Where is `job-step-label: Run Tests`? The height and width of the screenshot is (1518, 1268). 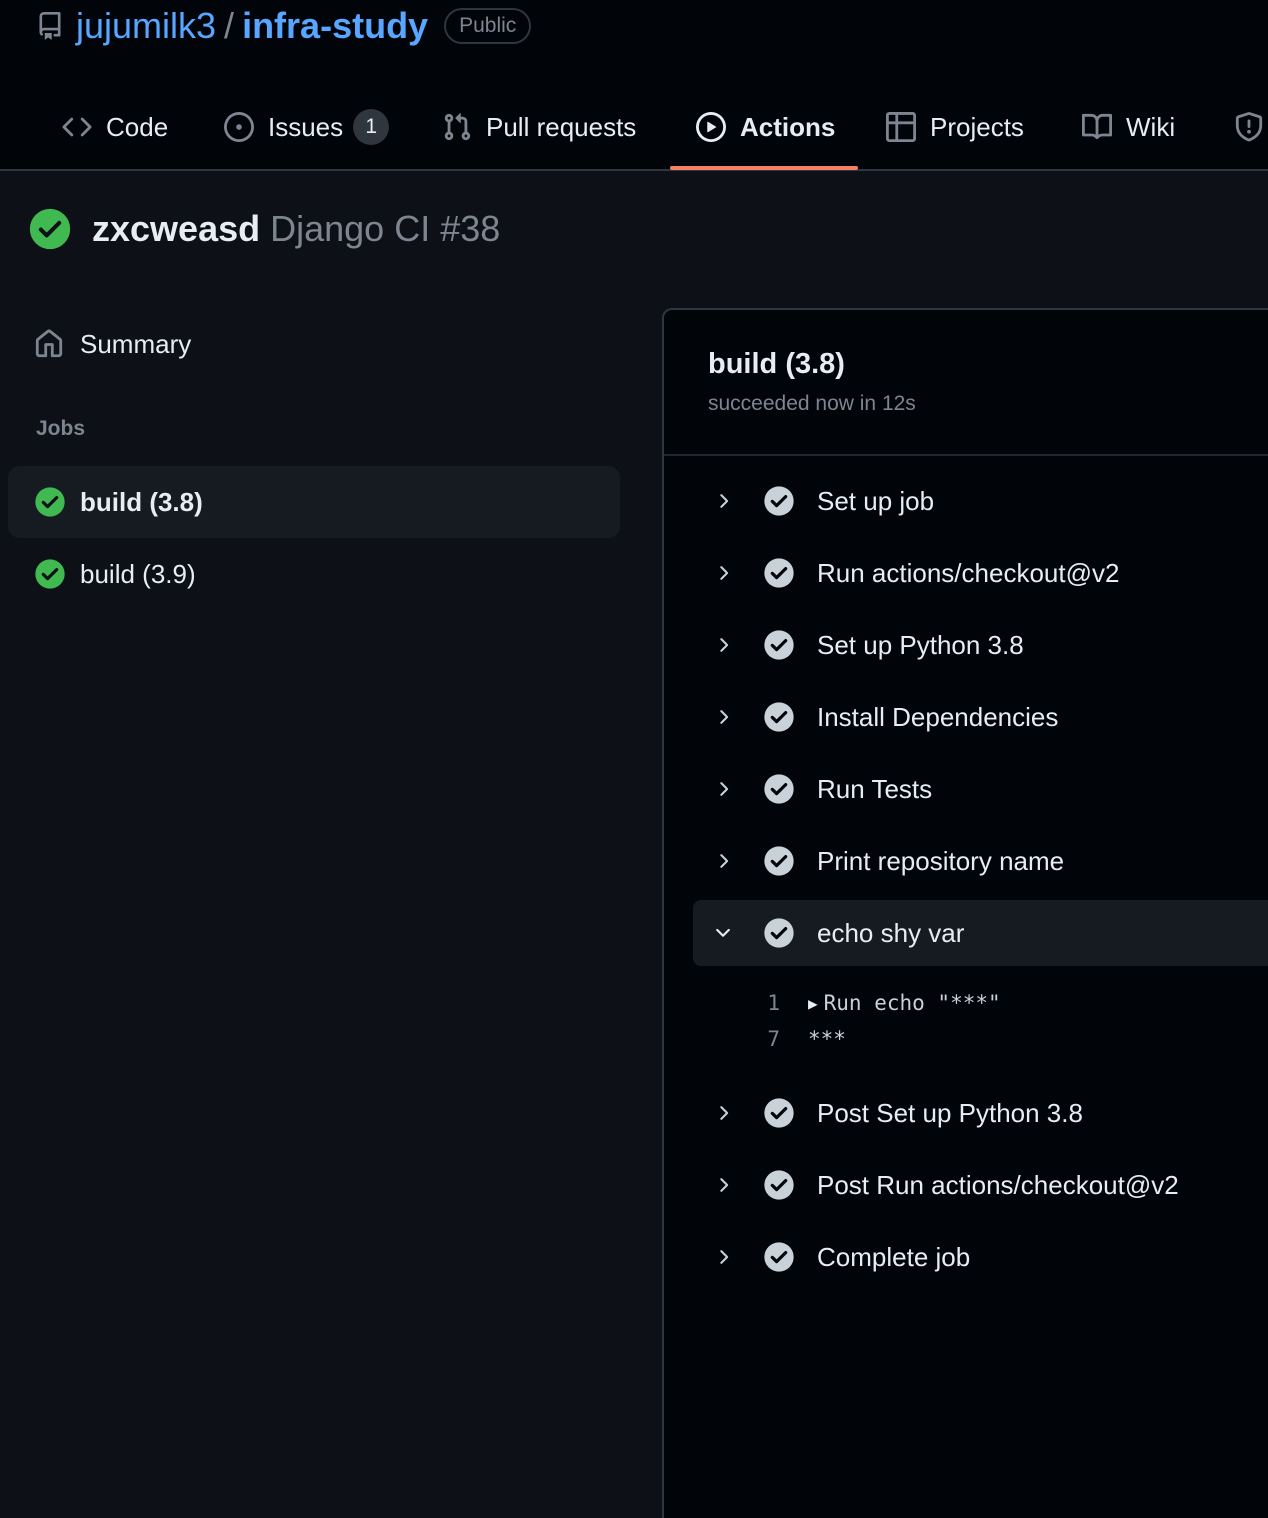 job-step-label: Run Tests is located at coordinates (875, 788).